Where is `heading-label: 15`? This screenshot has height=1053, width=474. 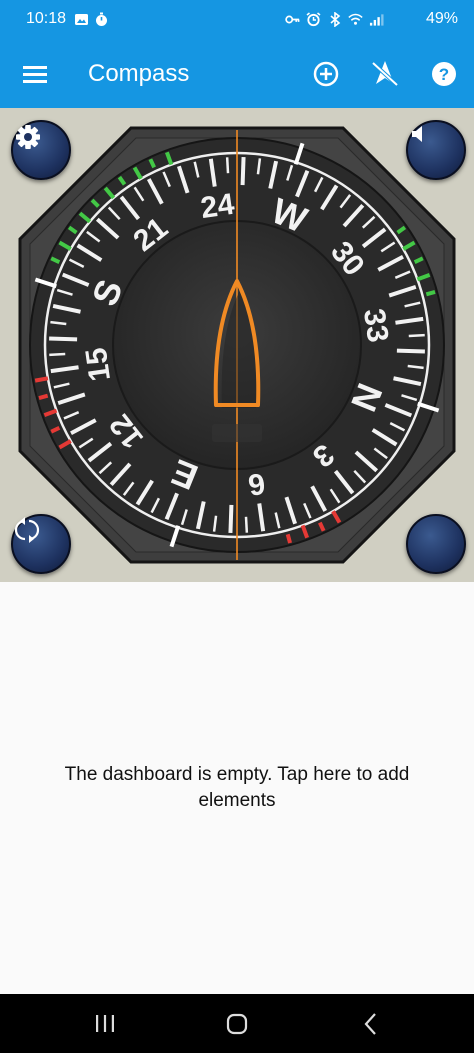
heading-label: 15 is located at coordinates (98, 365).